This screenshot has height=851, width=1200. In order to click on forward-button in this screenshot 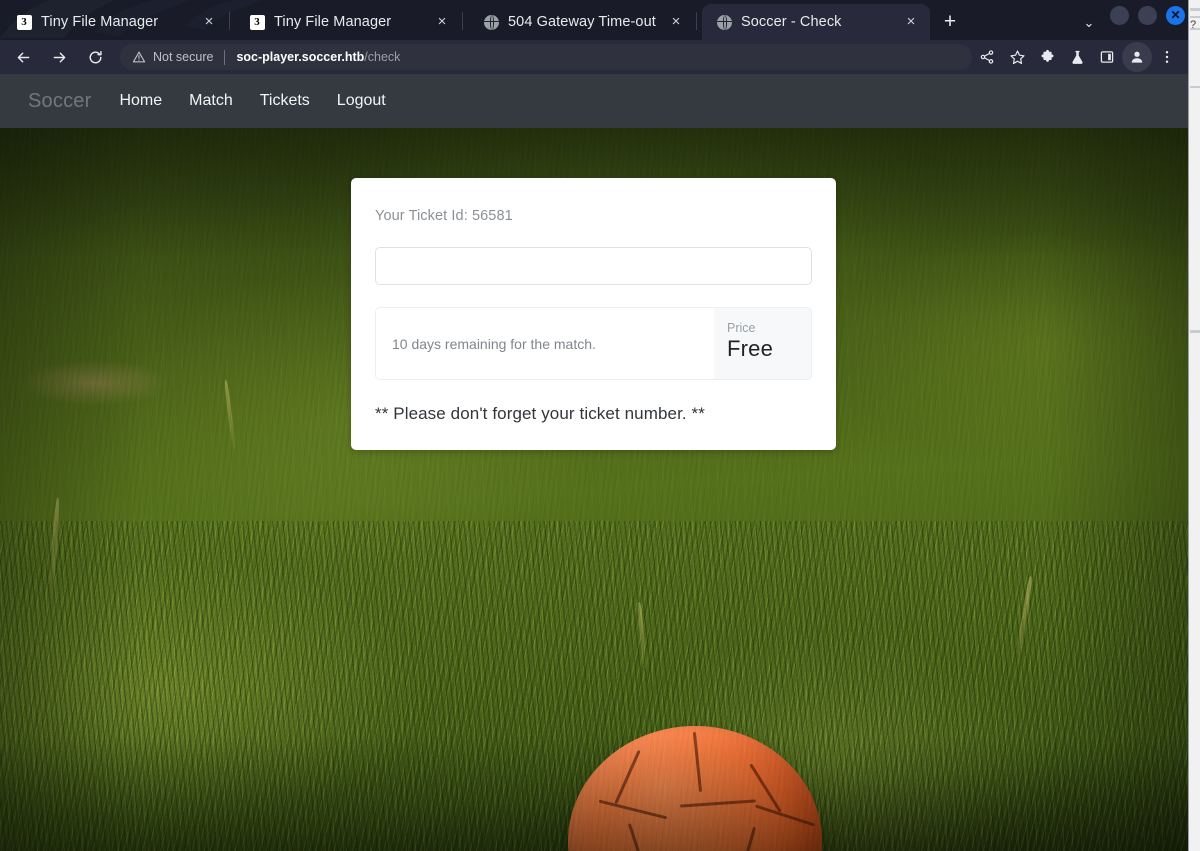, I will do `click(59, 57)`.